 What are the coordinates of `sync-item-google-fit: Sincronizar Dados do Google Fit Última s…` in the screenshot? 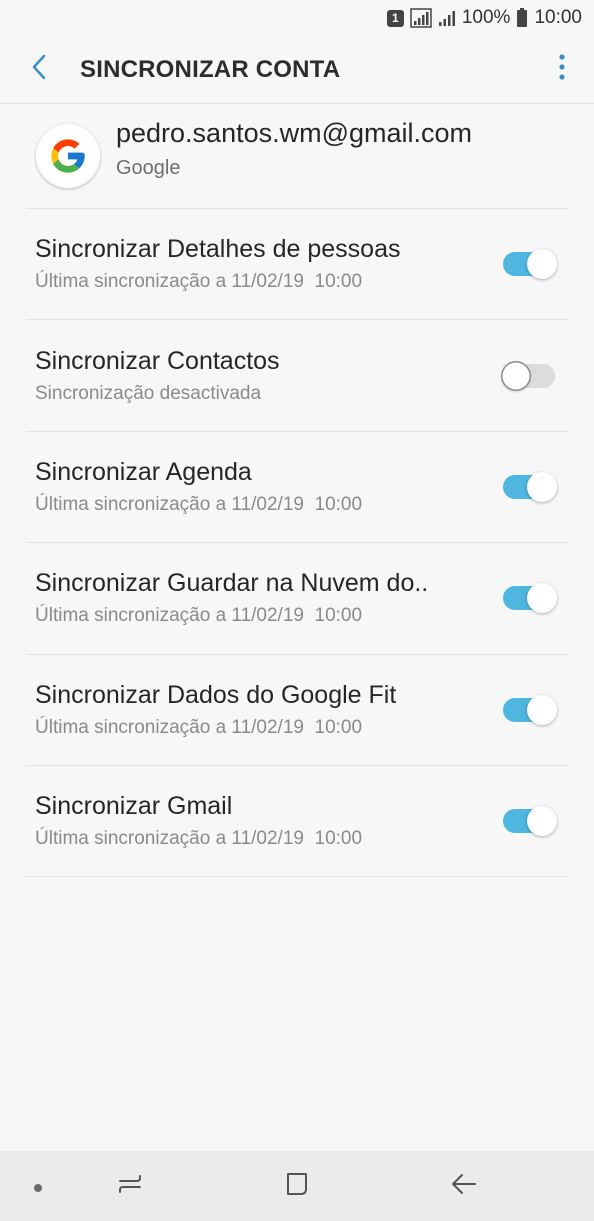 It's located at (297, 710).